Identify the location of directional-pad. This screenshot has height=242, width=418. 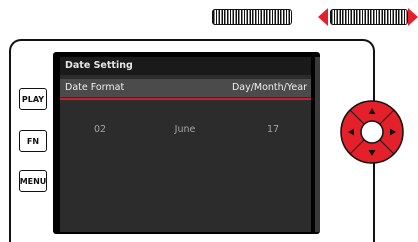
(372, 132).